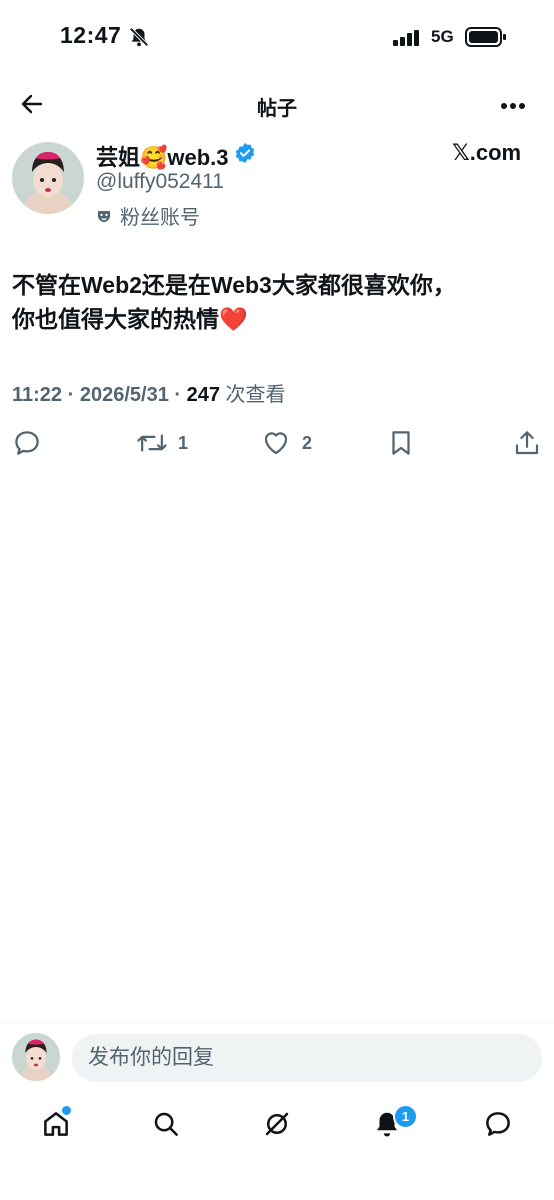 The width and height of the screenshot is (554, 1200). What do you see at coordinates (36, 1057) in the screenshot?
I see `user-avatar` at bounding box center [36, 1057].